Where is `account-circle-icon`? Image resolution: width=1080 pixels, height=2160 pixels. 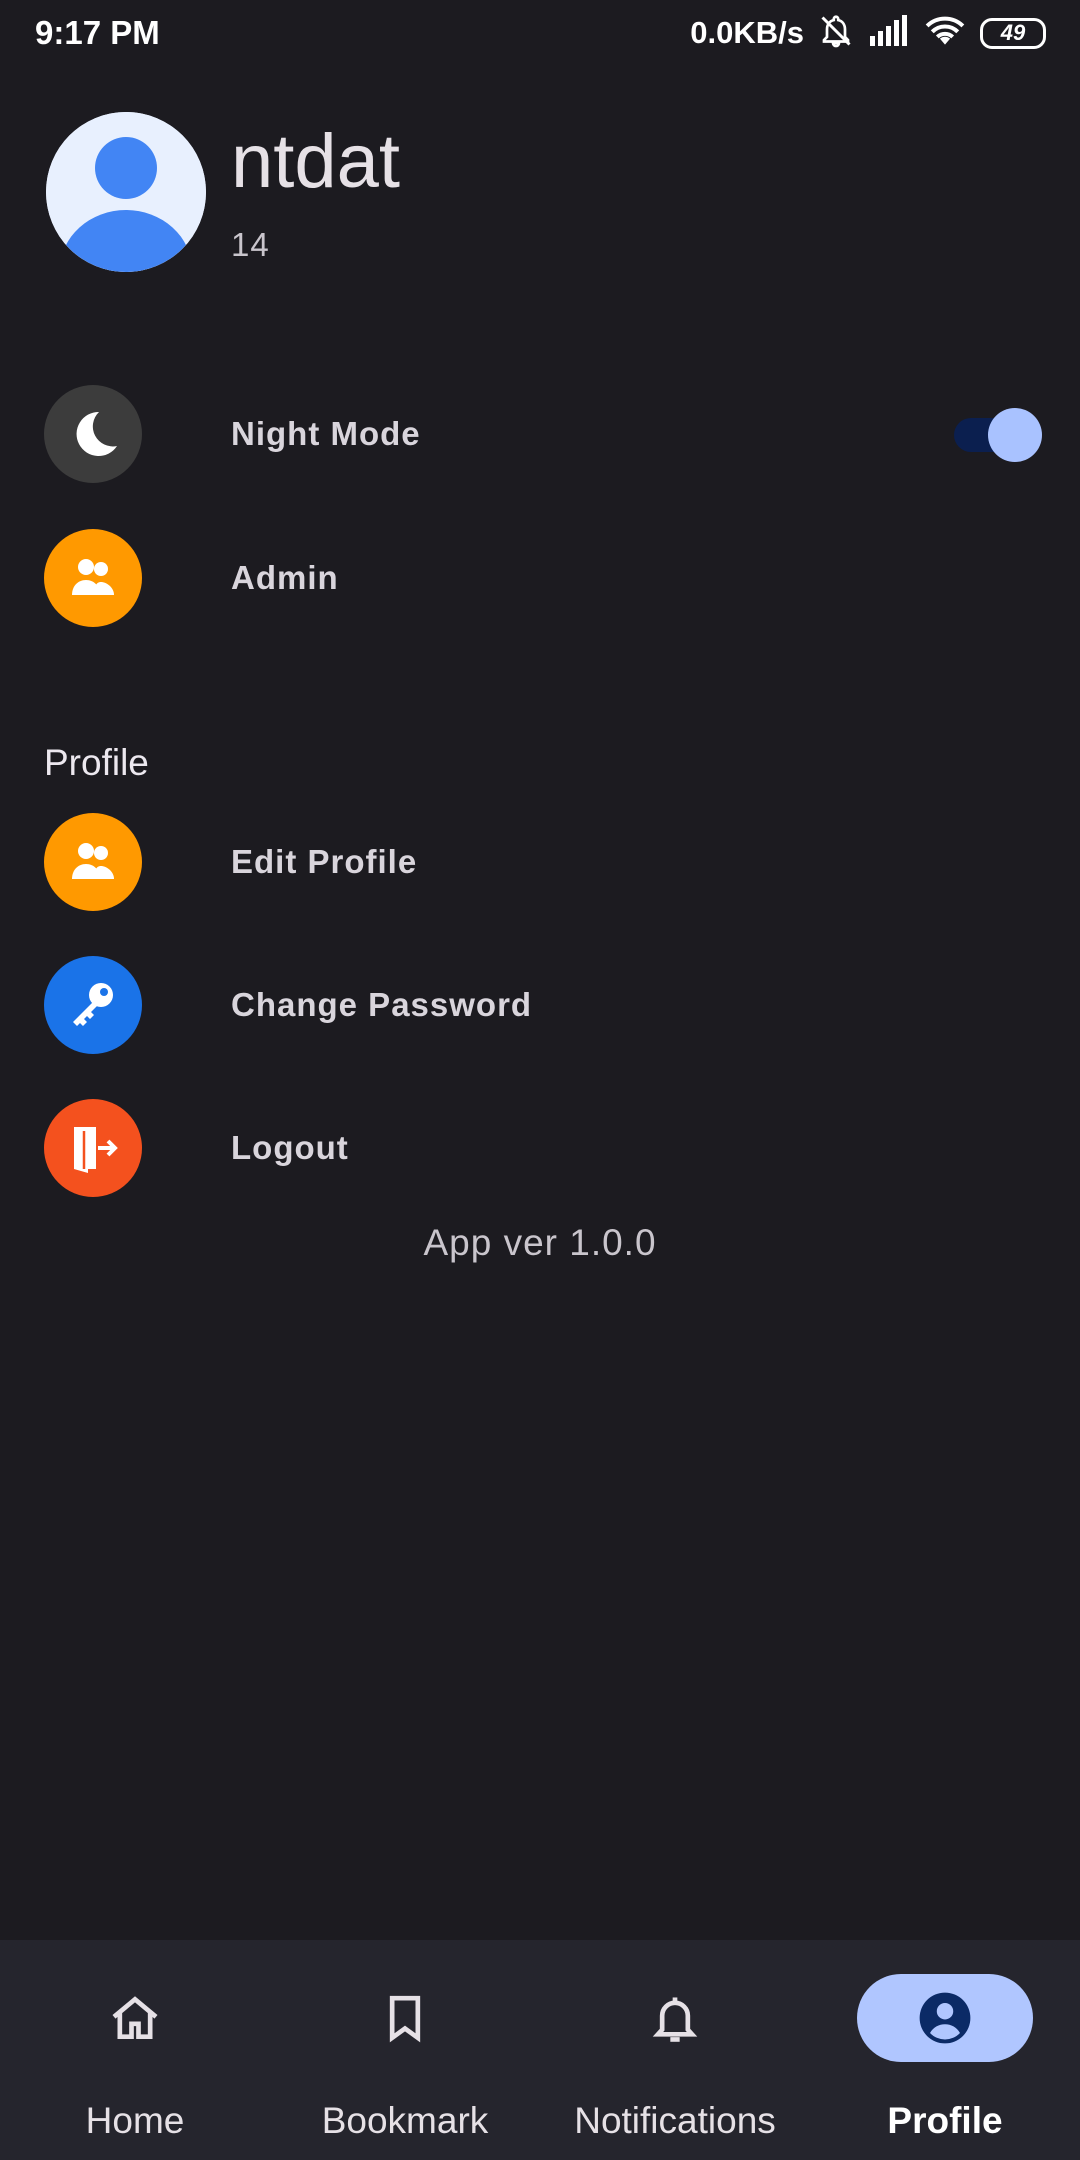
account-circle-icon is located at coordinates (945, 2018).